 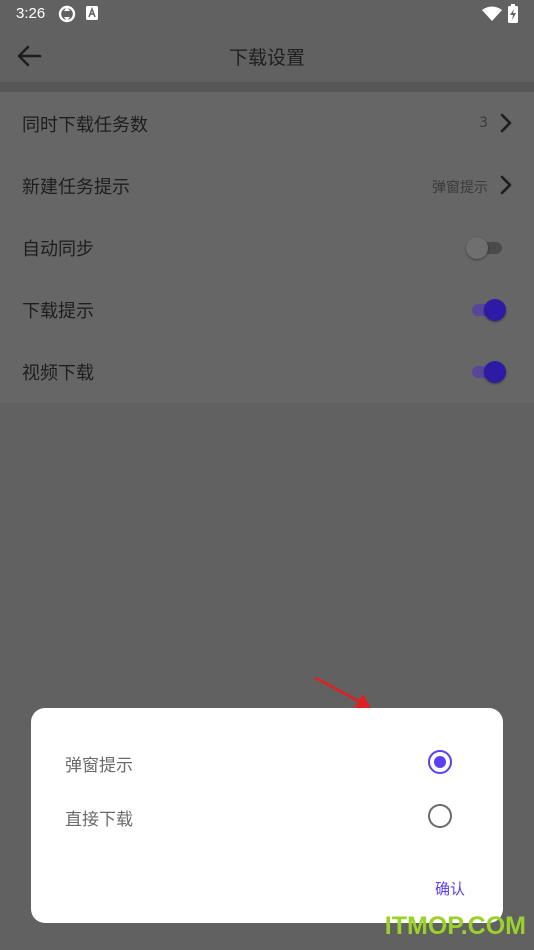 What do you see at coordinates (460, 188) in the screenshot?
I see `setting-value: 弹窗提示` at bounding box center [460, 188].